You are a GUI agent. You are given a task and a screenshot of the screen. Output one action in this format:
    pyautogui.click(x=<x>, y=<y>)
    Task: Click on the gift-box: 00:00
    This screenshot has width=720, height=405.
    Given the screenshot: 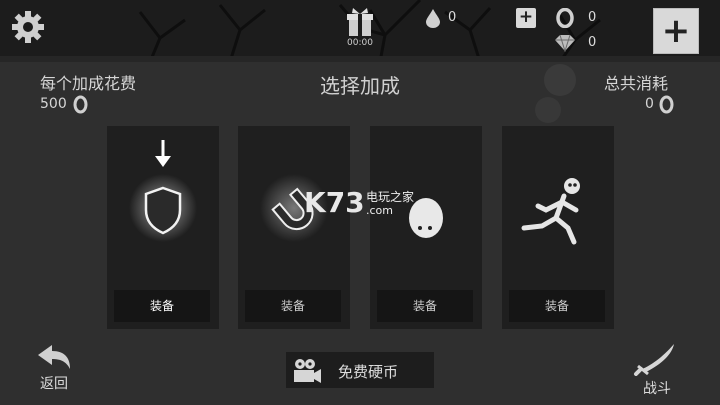 What is the action you would take?
    pyautogui.click(x=360, y=28)
    